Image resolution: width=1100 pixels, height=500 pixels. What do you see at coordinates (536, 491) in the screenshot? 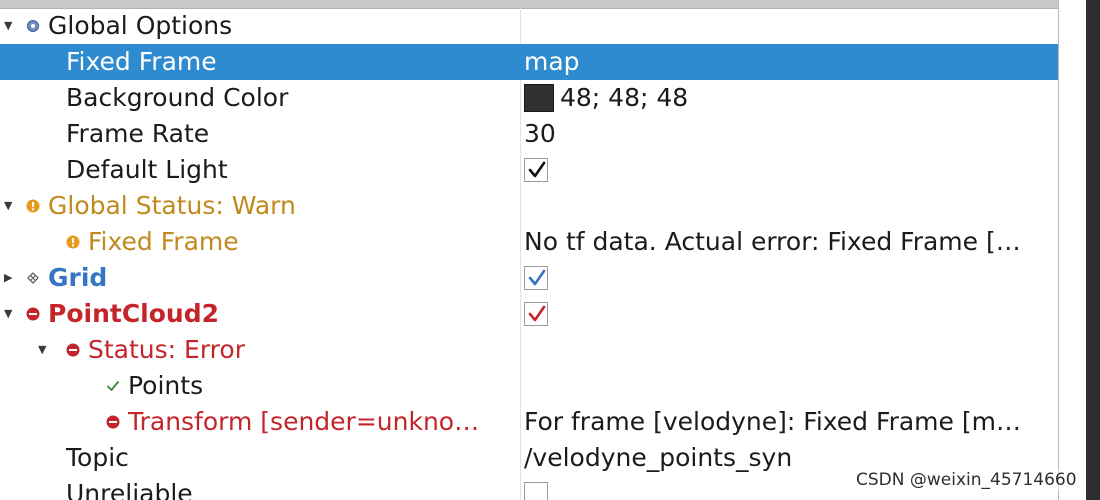
I see `unreliable-checkbox` at bounding box center [536, 491].